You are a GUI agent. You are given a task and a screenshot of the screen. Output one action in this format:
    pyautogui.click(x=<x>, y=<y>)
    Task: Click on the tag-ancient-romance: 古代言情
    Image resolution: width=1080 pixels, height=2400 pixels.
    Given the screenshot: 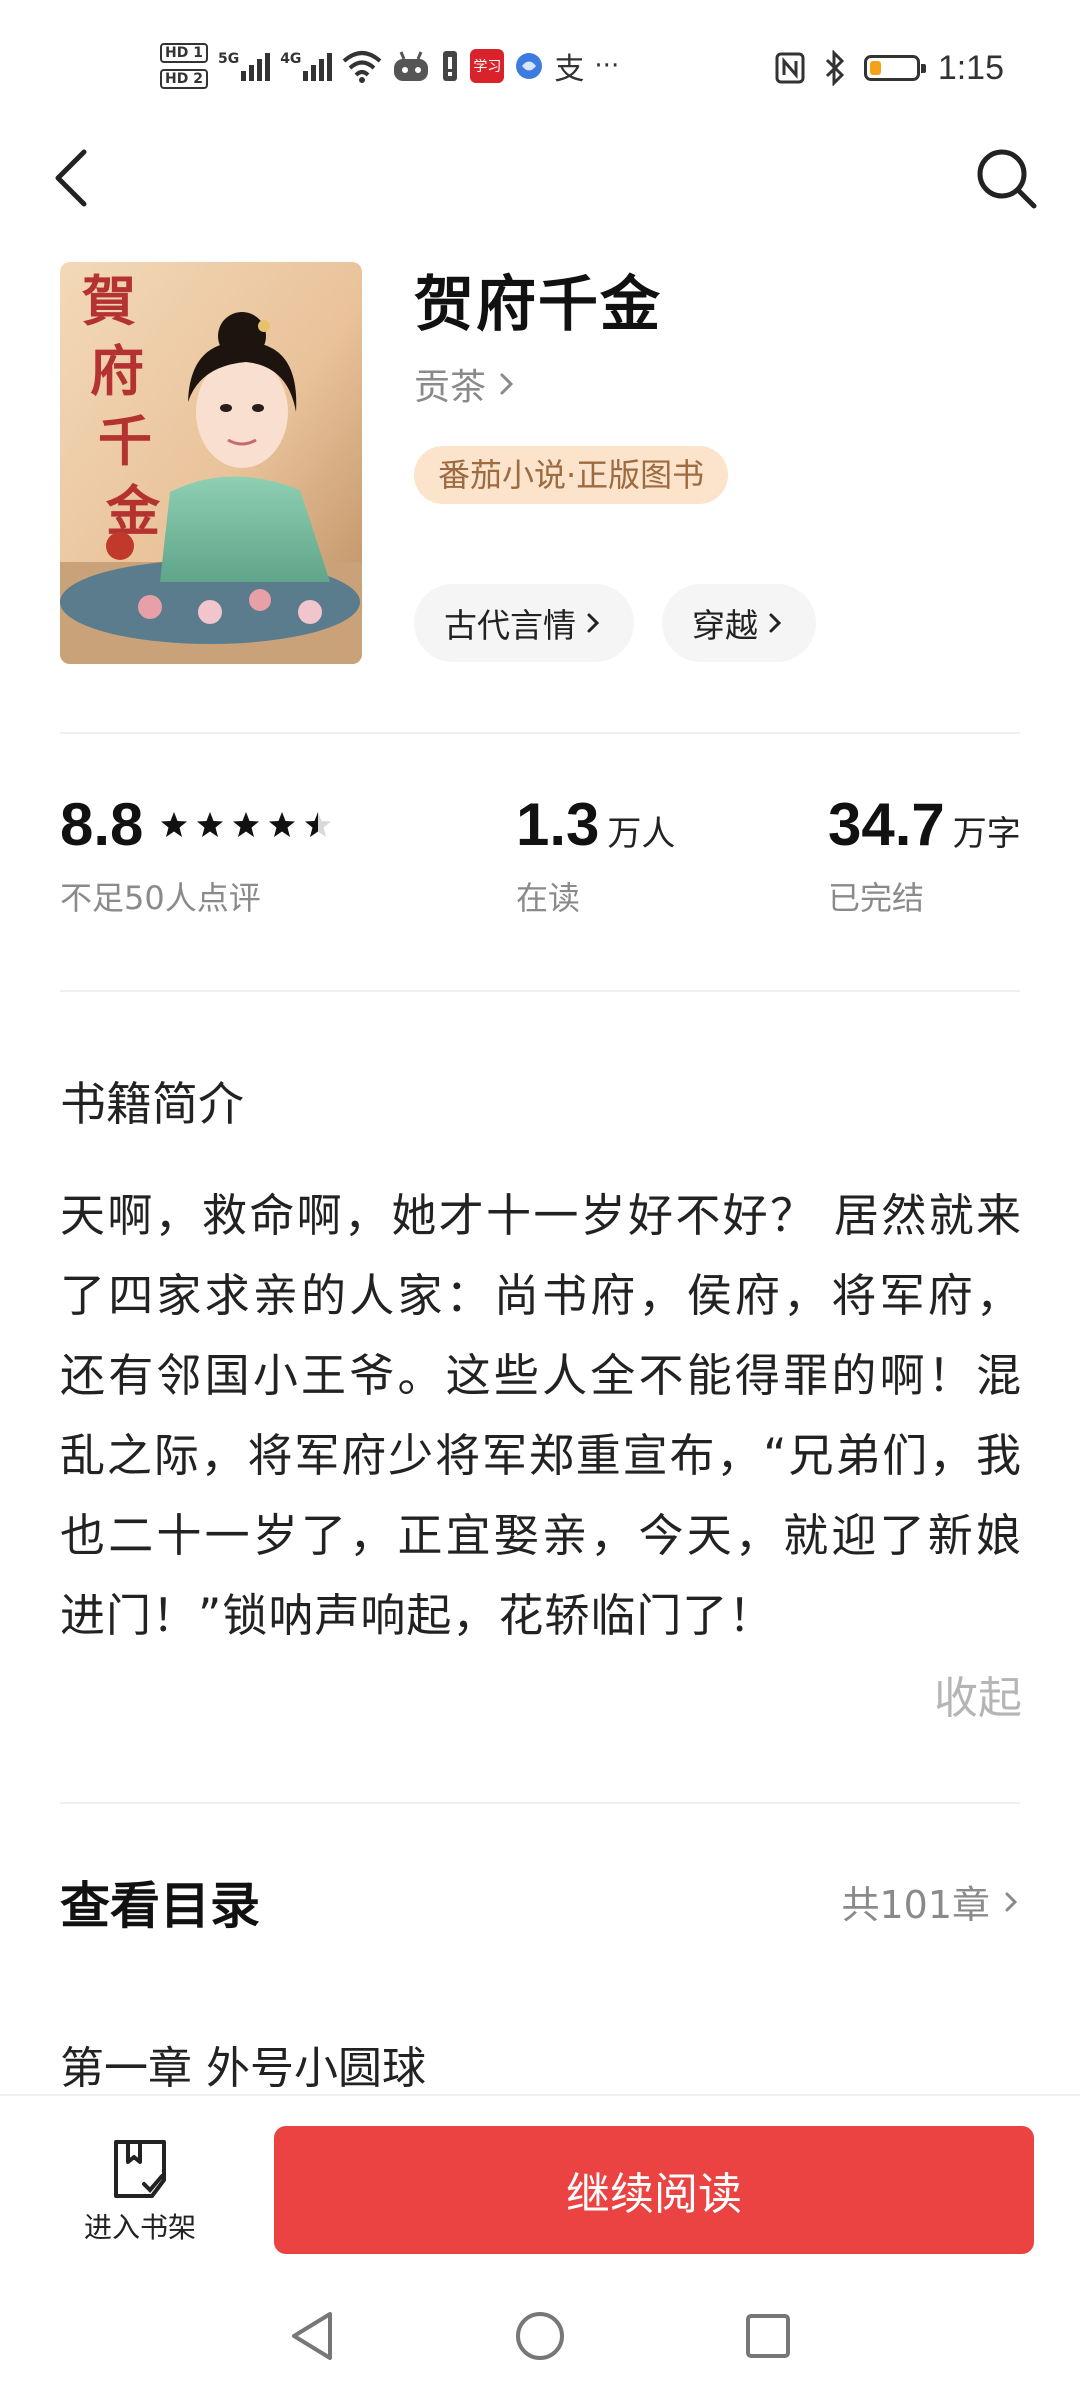 What is the action you would take?
    pyautogui.click(x=524, y=623)
    